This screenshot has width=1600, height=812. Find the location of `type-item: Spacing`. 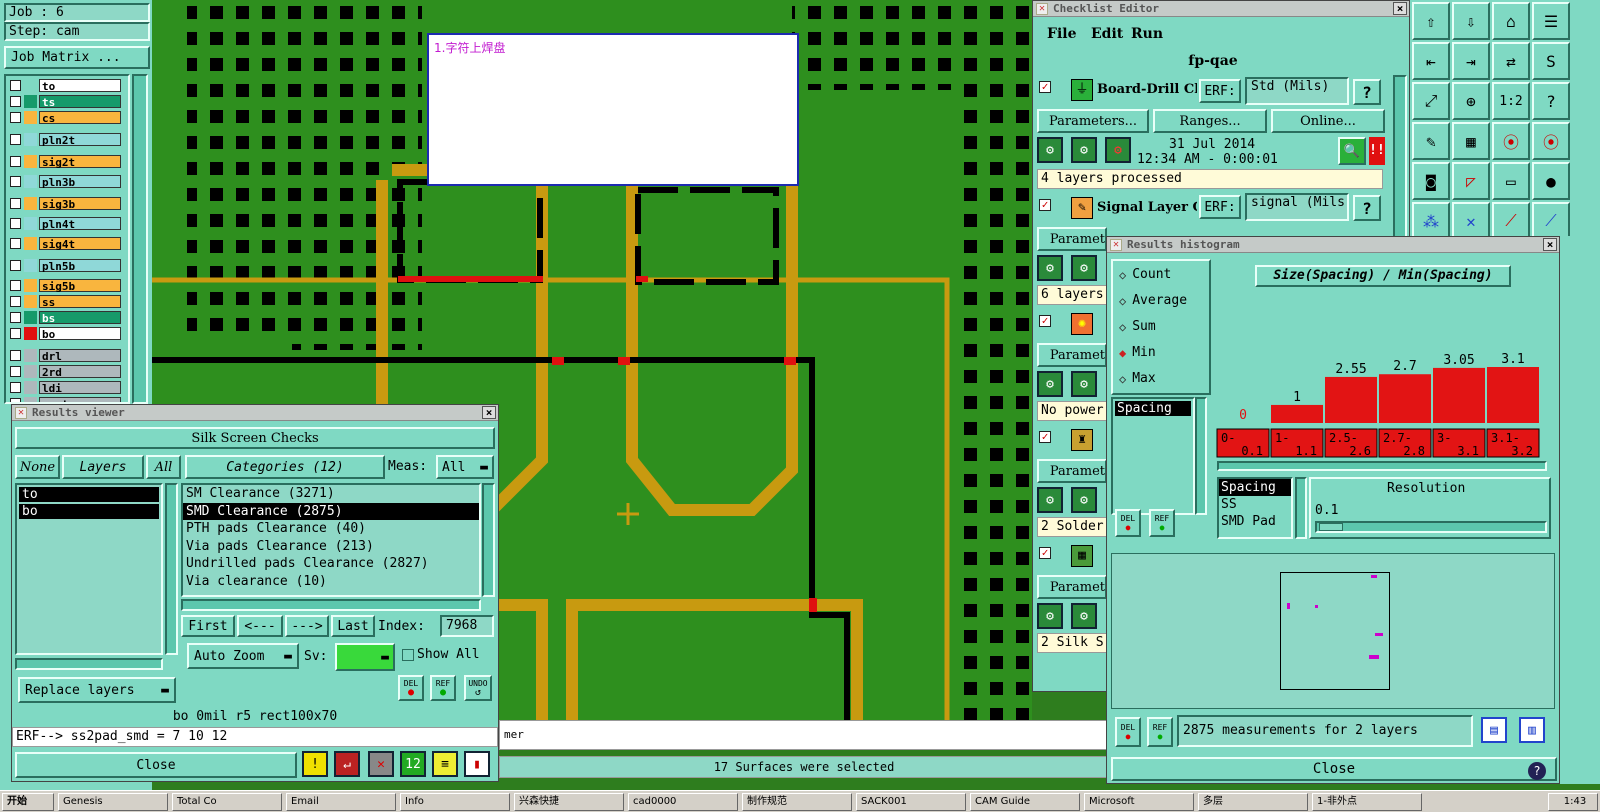

type-item: Spacing is located at coordinates (1255, 487).